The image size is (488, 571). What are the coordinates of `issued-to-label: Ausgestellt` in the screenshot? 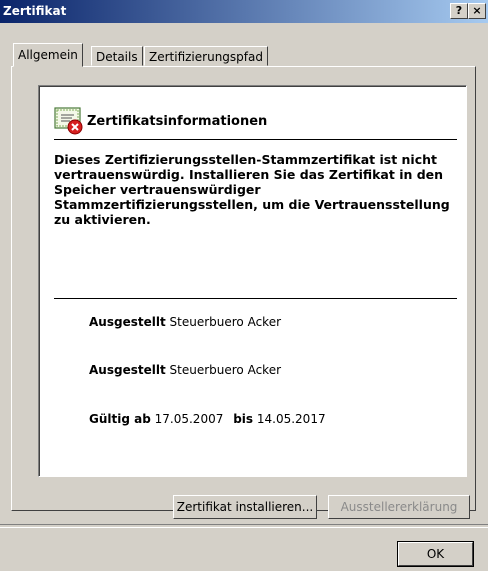 It's located at (127, 322).